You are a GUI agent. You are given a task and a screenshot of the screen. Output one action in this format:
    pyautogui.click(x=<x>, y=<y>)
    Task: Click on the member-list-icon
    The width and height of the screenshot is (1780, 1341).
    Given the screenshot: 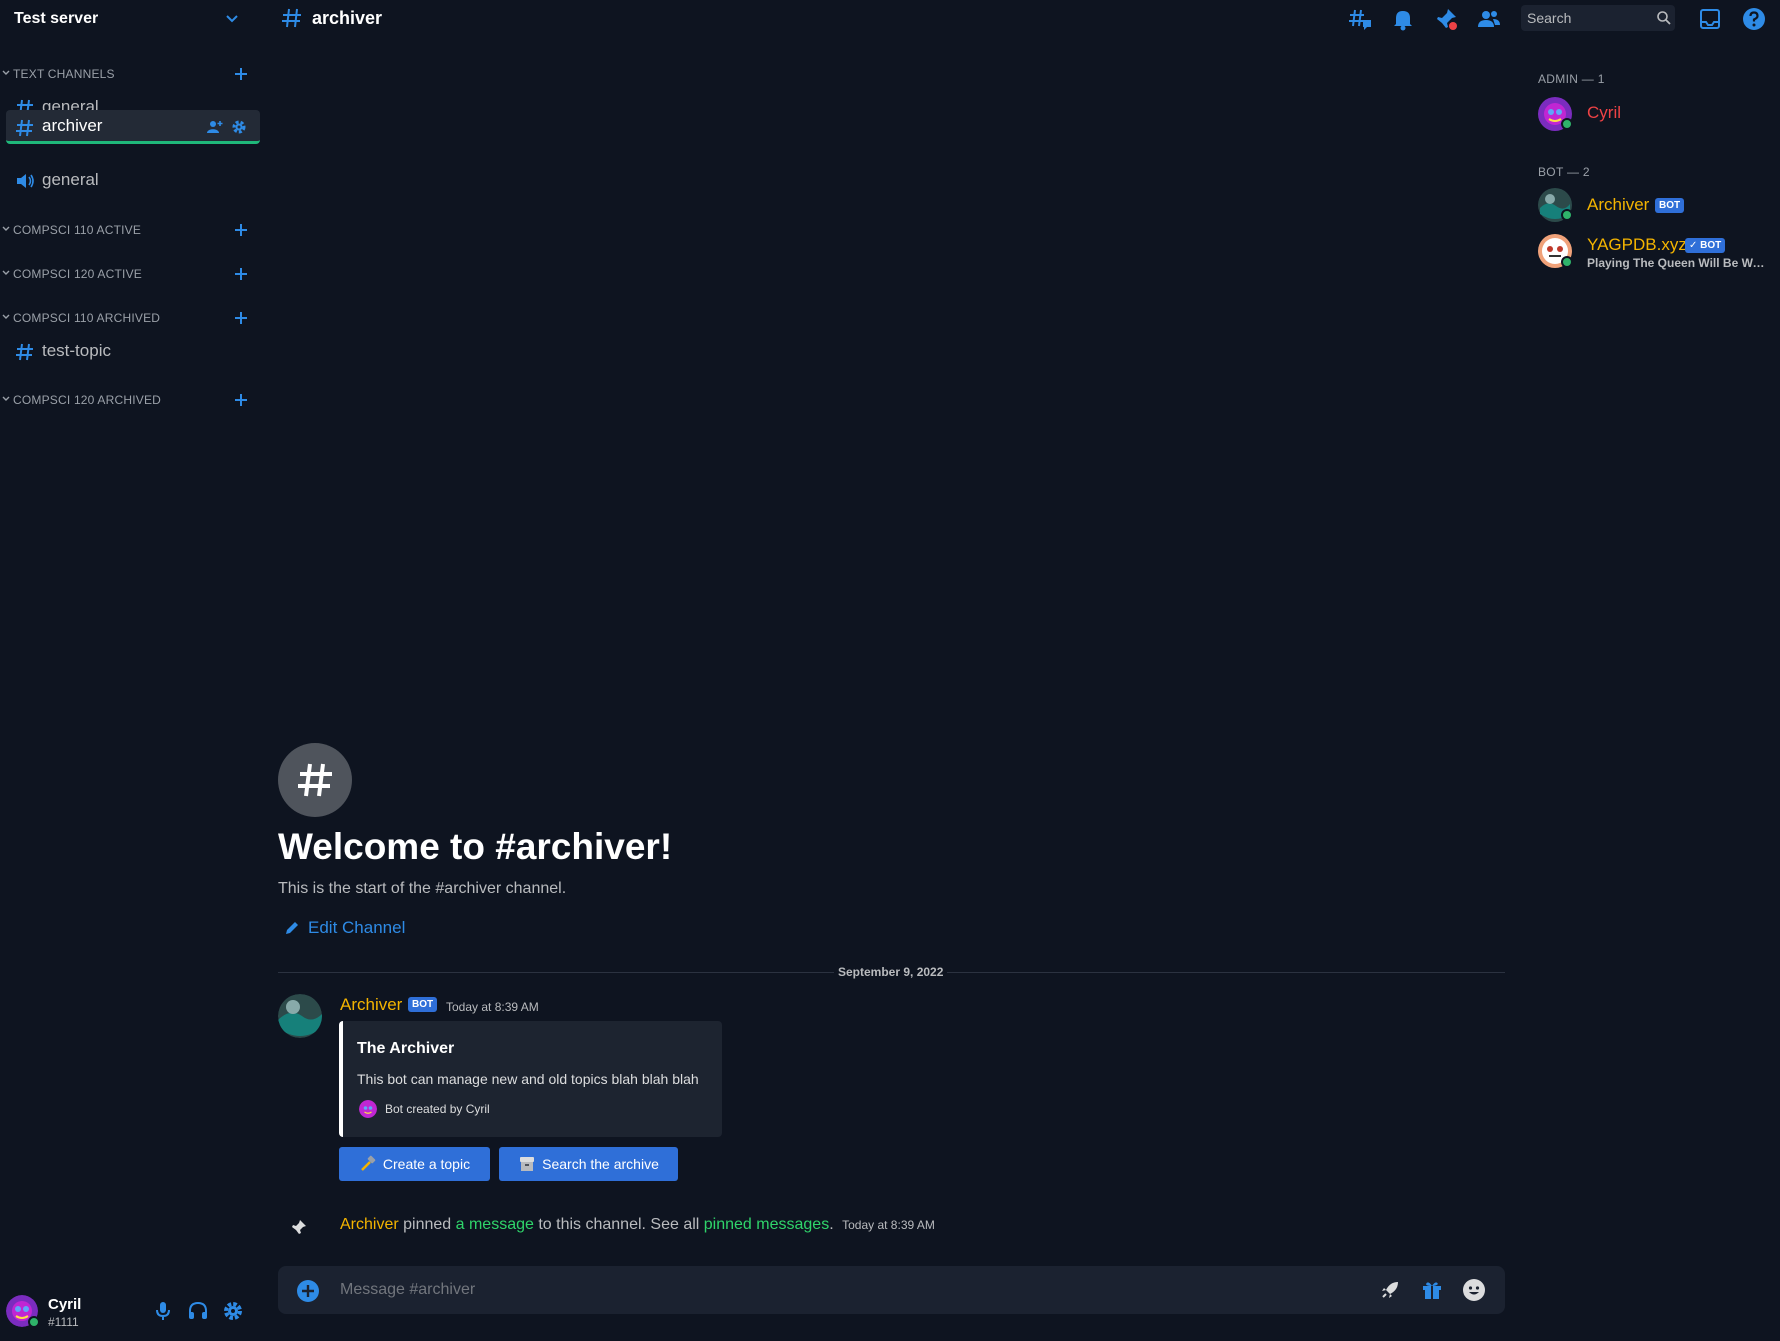 What is the action you would take?
    pyautogui.click(x=1489, y=19)
    